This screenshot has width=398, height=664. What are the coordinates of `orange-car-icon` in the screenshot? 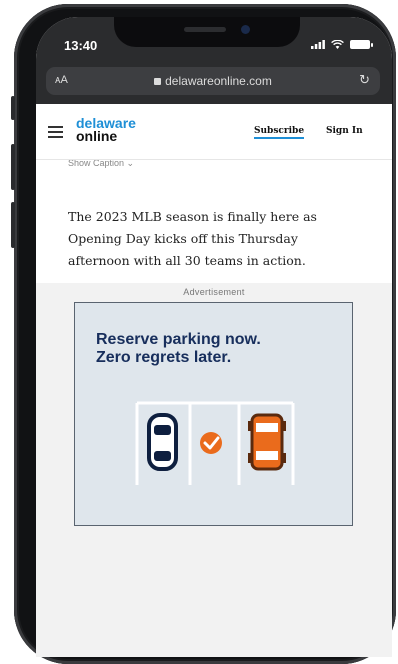 It's located at (267, 442).